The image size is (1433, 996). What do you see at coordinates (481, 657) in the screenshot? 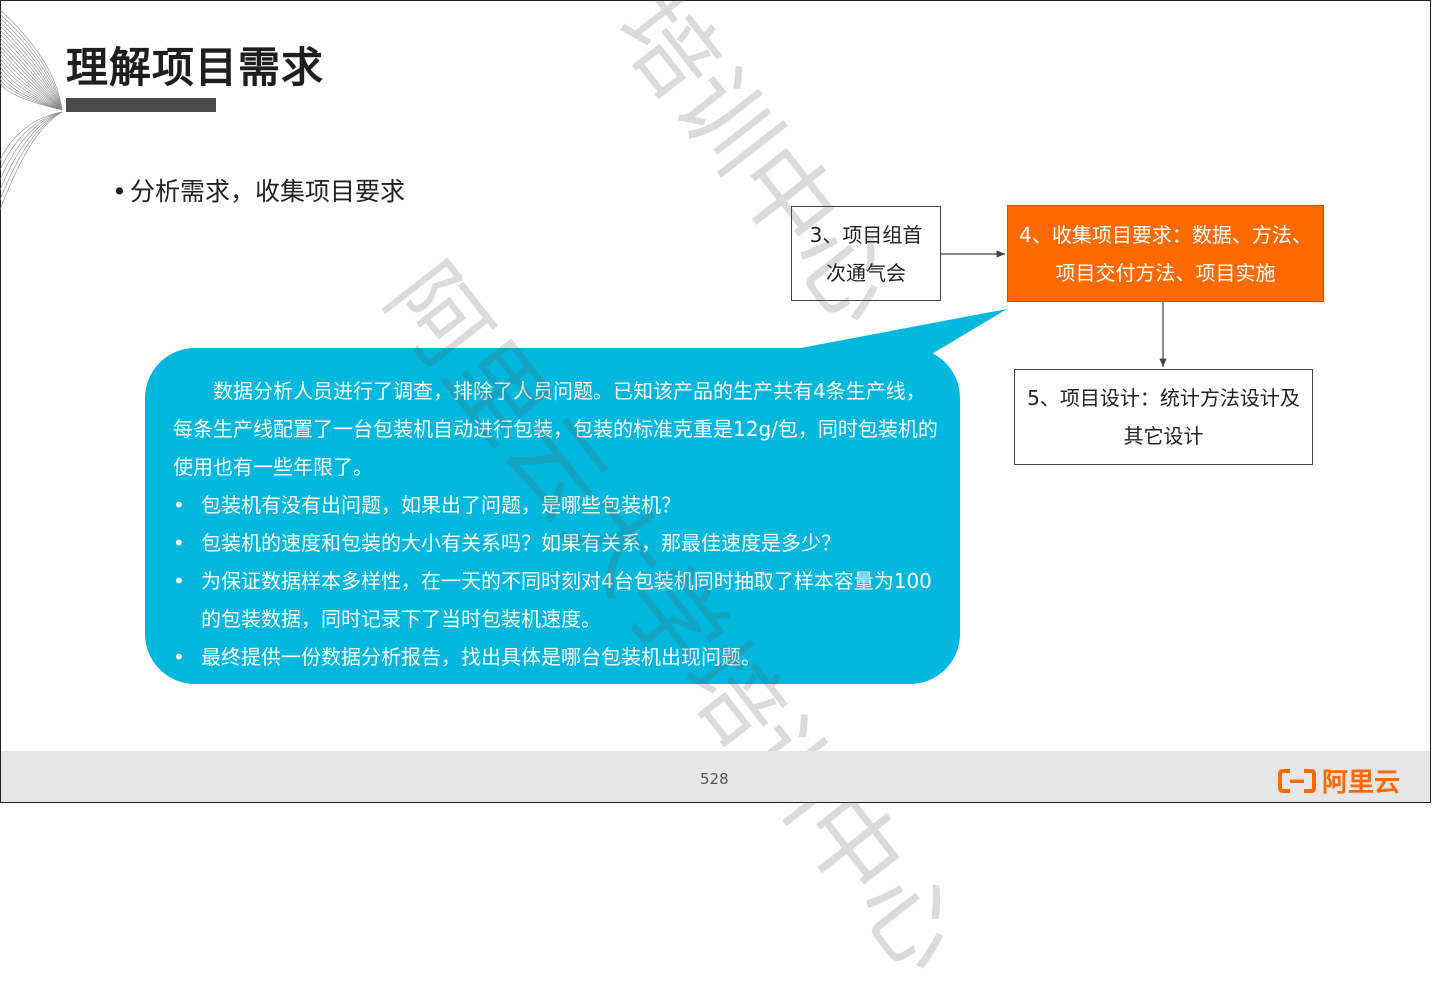
I see `callout-item-text: 最终提供一份数据分析报告，找出具体是哪台包装机出现问题。` at bounding box center [481, 657].